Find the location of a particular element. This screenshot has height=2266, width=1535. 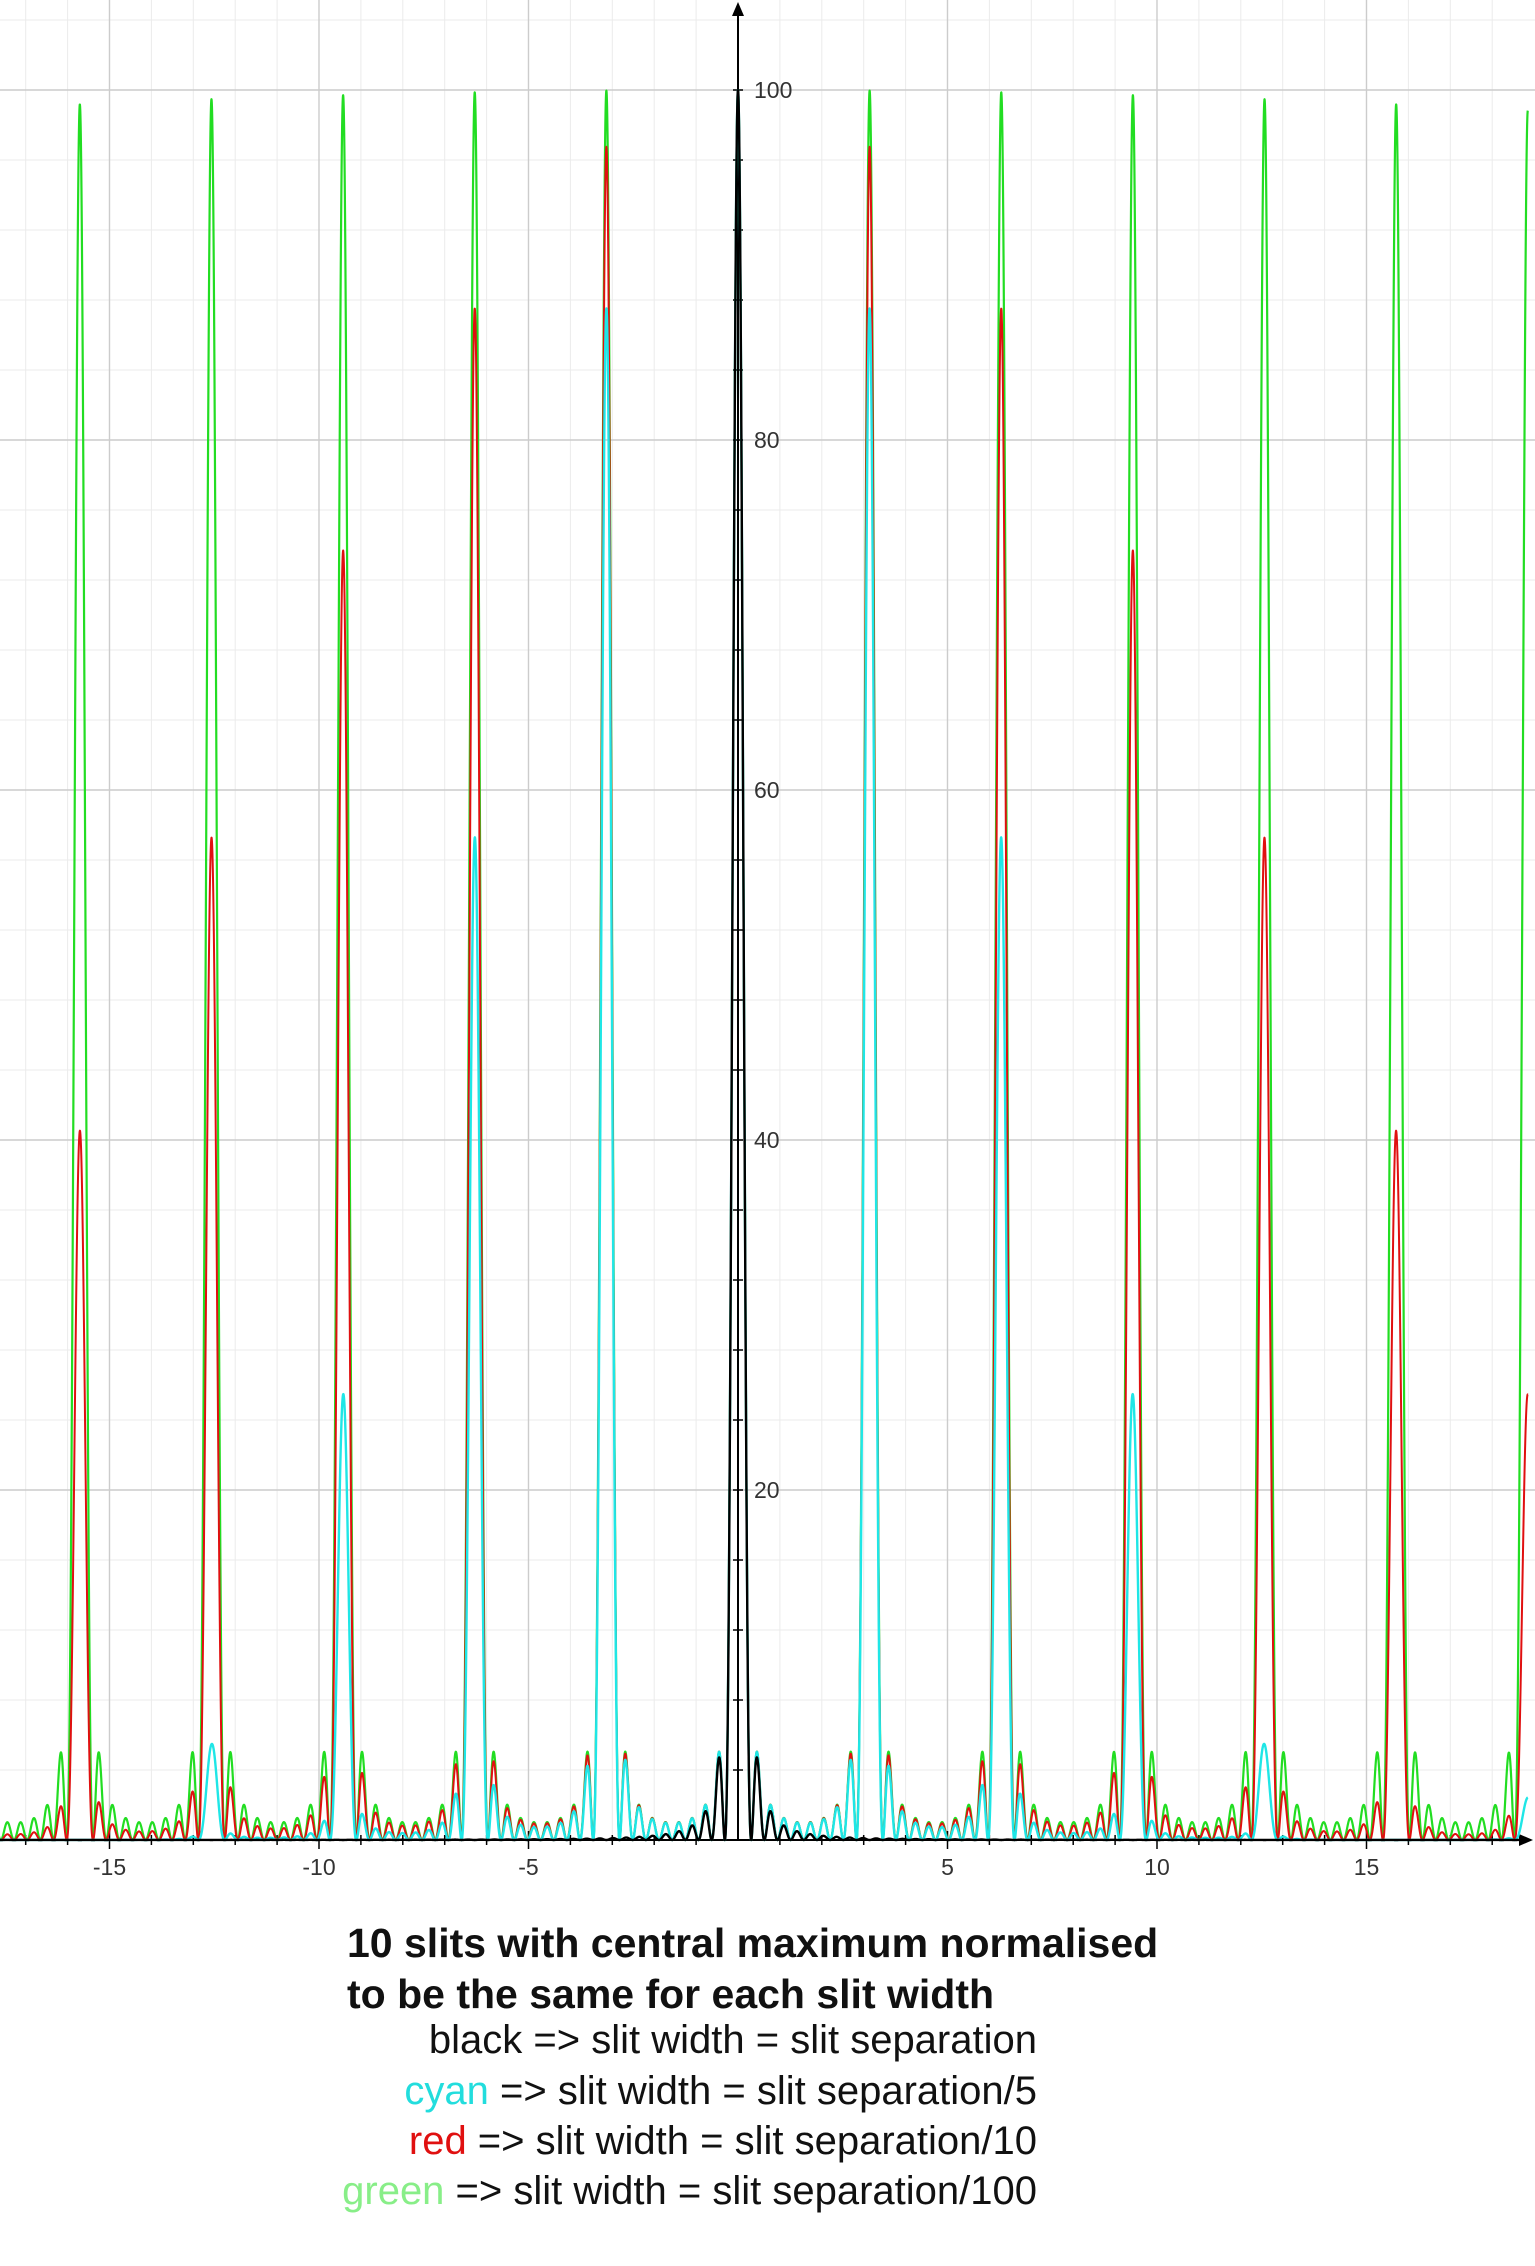

caption-title-line-1: 10 slits with central maximum normalised is located at coordinates (753, 1943).